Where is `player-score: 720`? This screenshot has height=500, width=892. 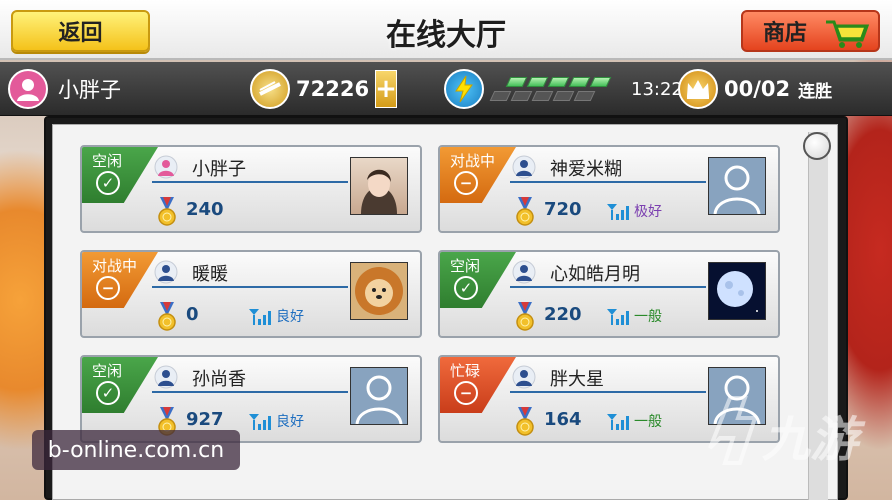
player-score: 720 is located at coordinates (563, 209).